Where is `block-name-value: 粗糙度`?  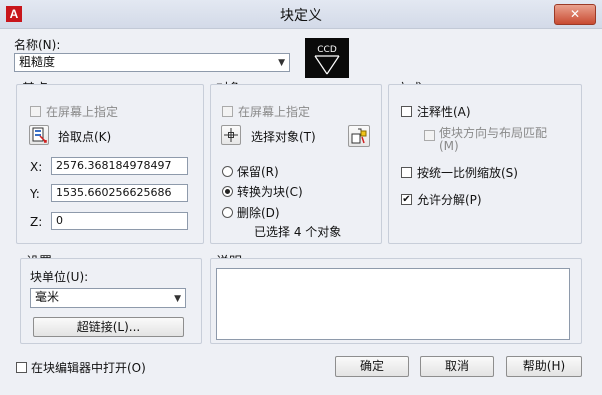
block-name-value: 粗糙度 is located at coordinates (37, 62).